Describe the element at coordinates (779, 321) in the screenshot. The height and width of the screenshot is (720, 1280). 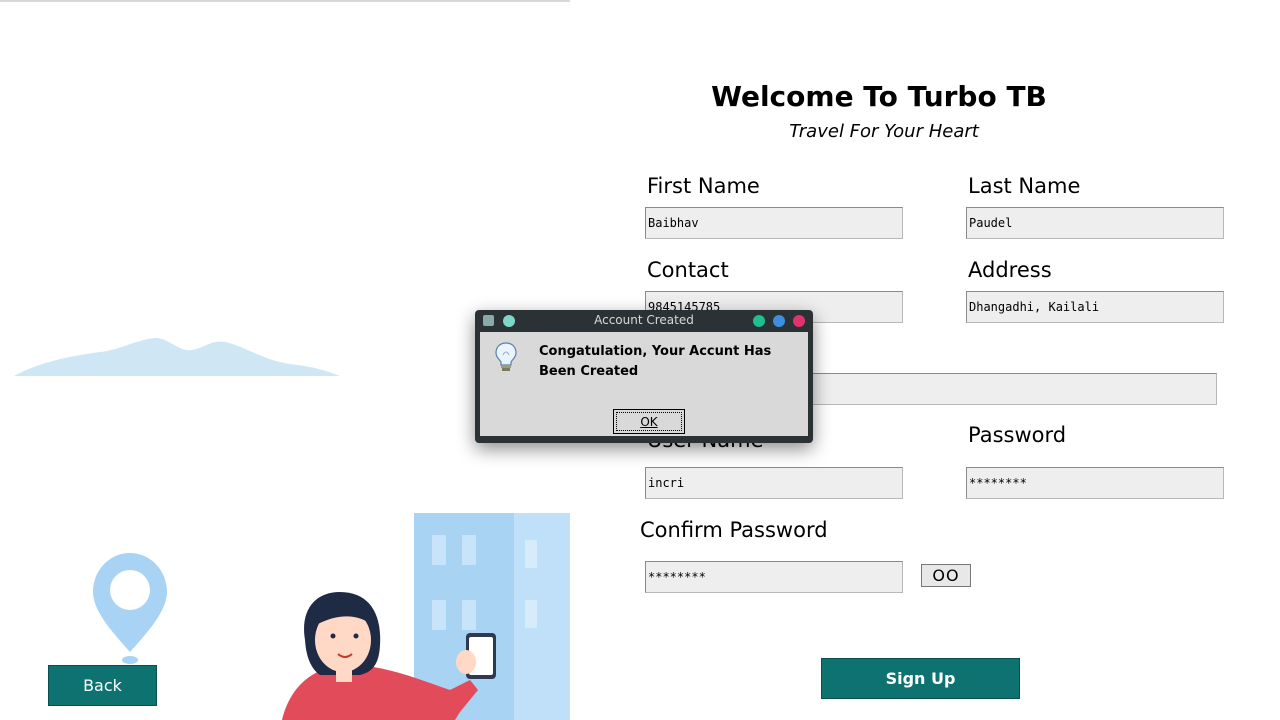
I see `maximize-icon` at that location.